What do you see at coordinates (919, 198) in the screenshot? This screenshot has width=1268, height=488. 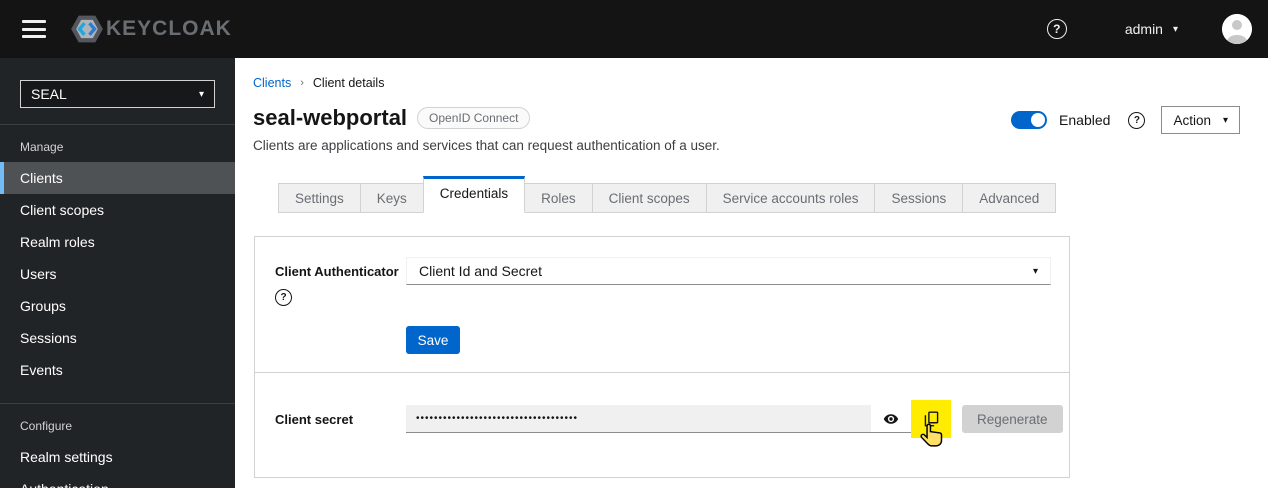 I see `tab-sessions: Sessions` at bounding box center [919, 198].